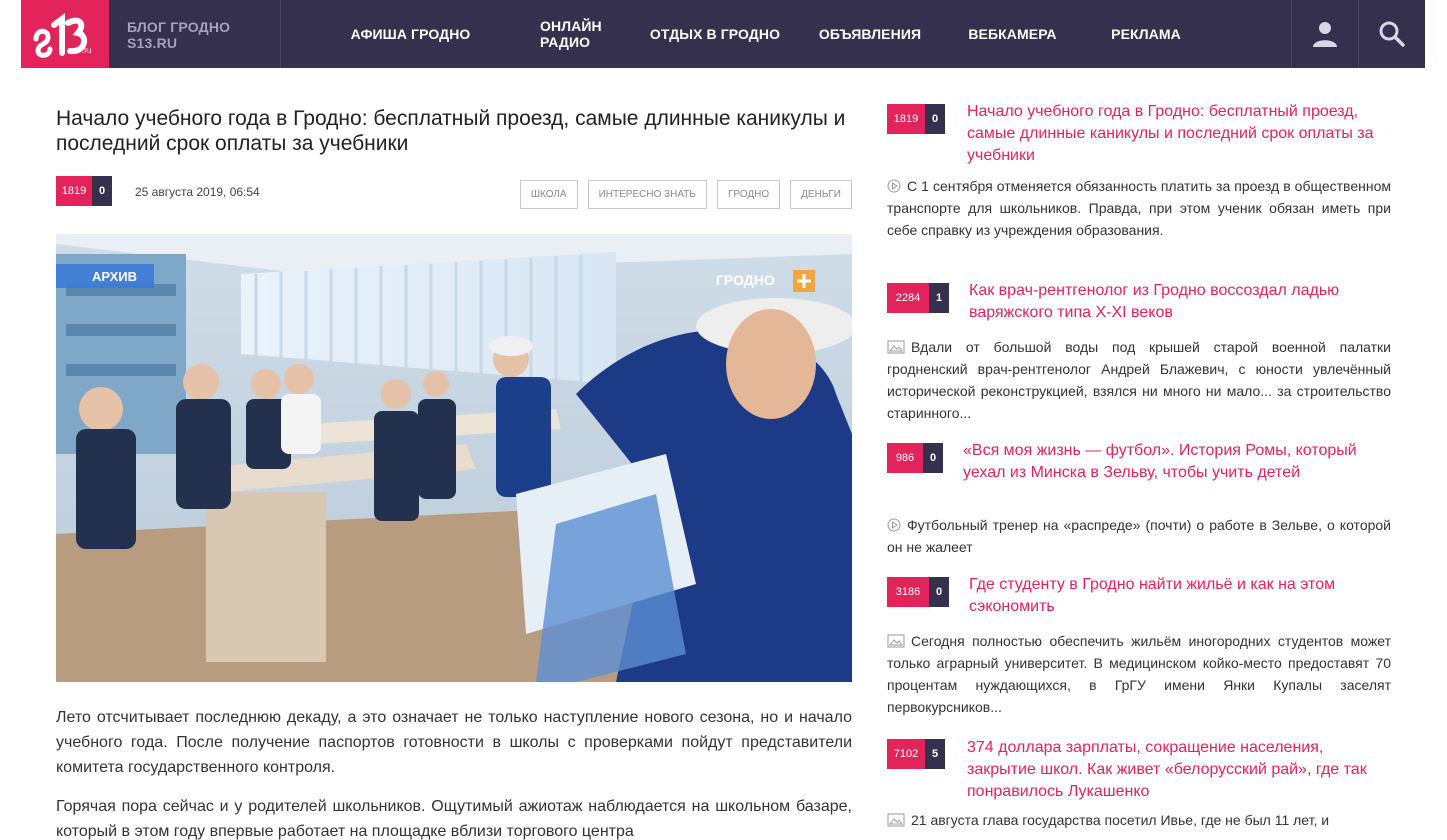  I want to click on views-count: 7102, so click(906, 754).